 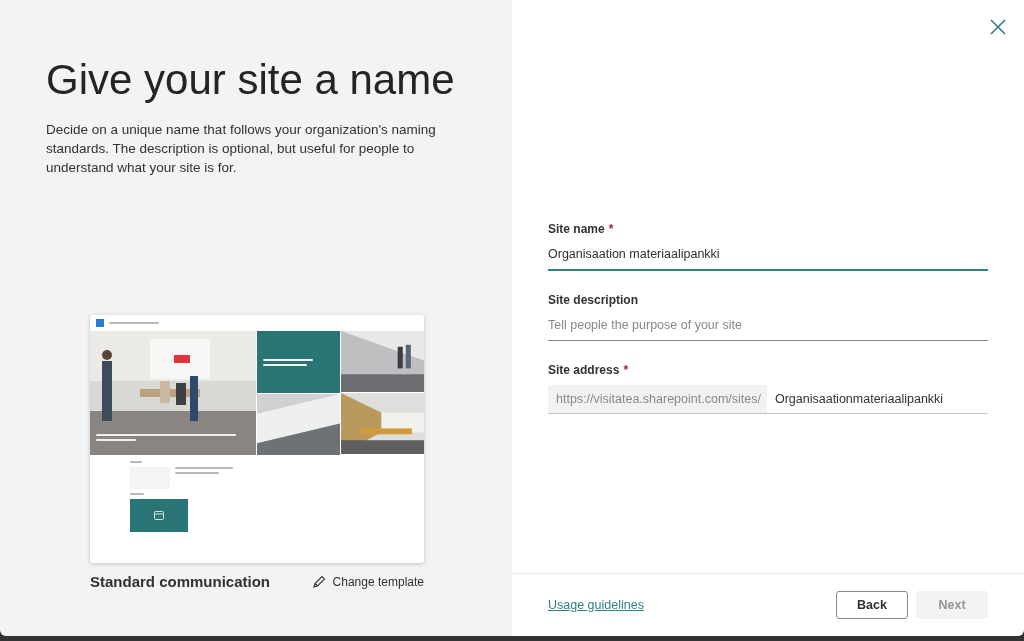 What do you see at coordinates (768, 399) in the screenshot?
I see `address-field: https://visitatea.sharepoint.com/sites/ Organisaationmateriaalipankki` at bounding box center [768, 399].